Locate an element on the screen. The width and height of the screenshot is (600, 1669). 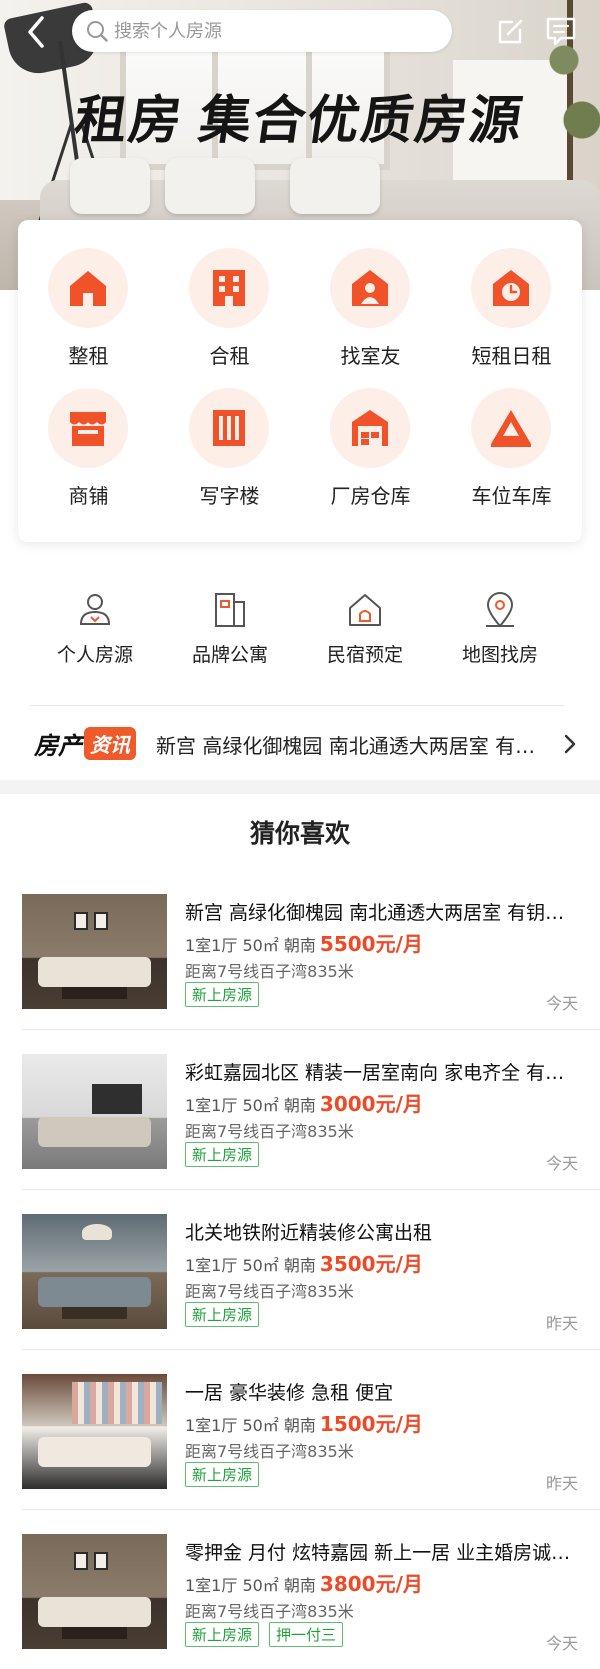
news-logo: 房产 资讯 is located at coordinates (85, 743).